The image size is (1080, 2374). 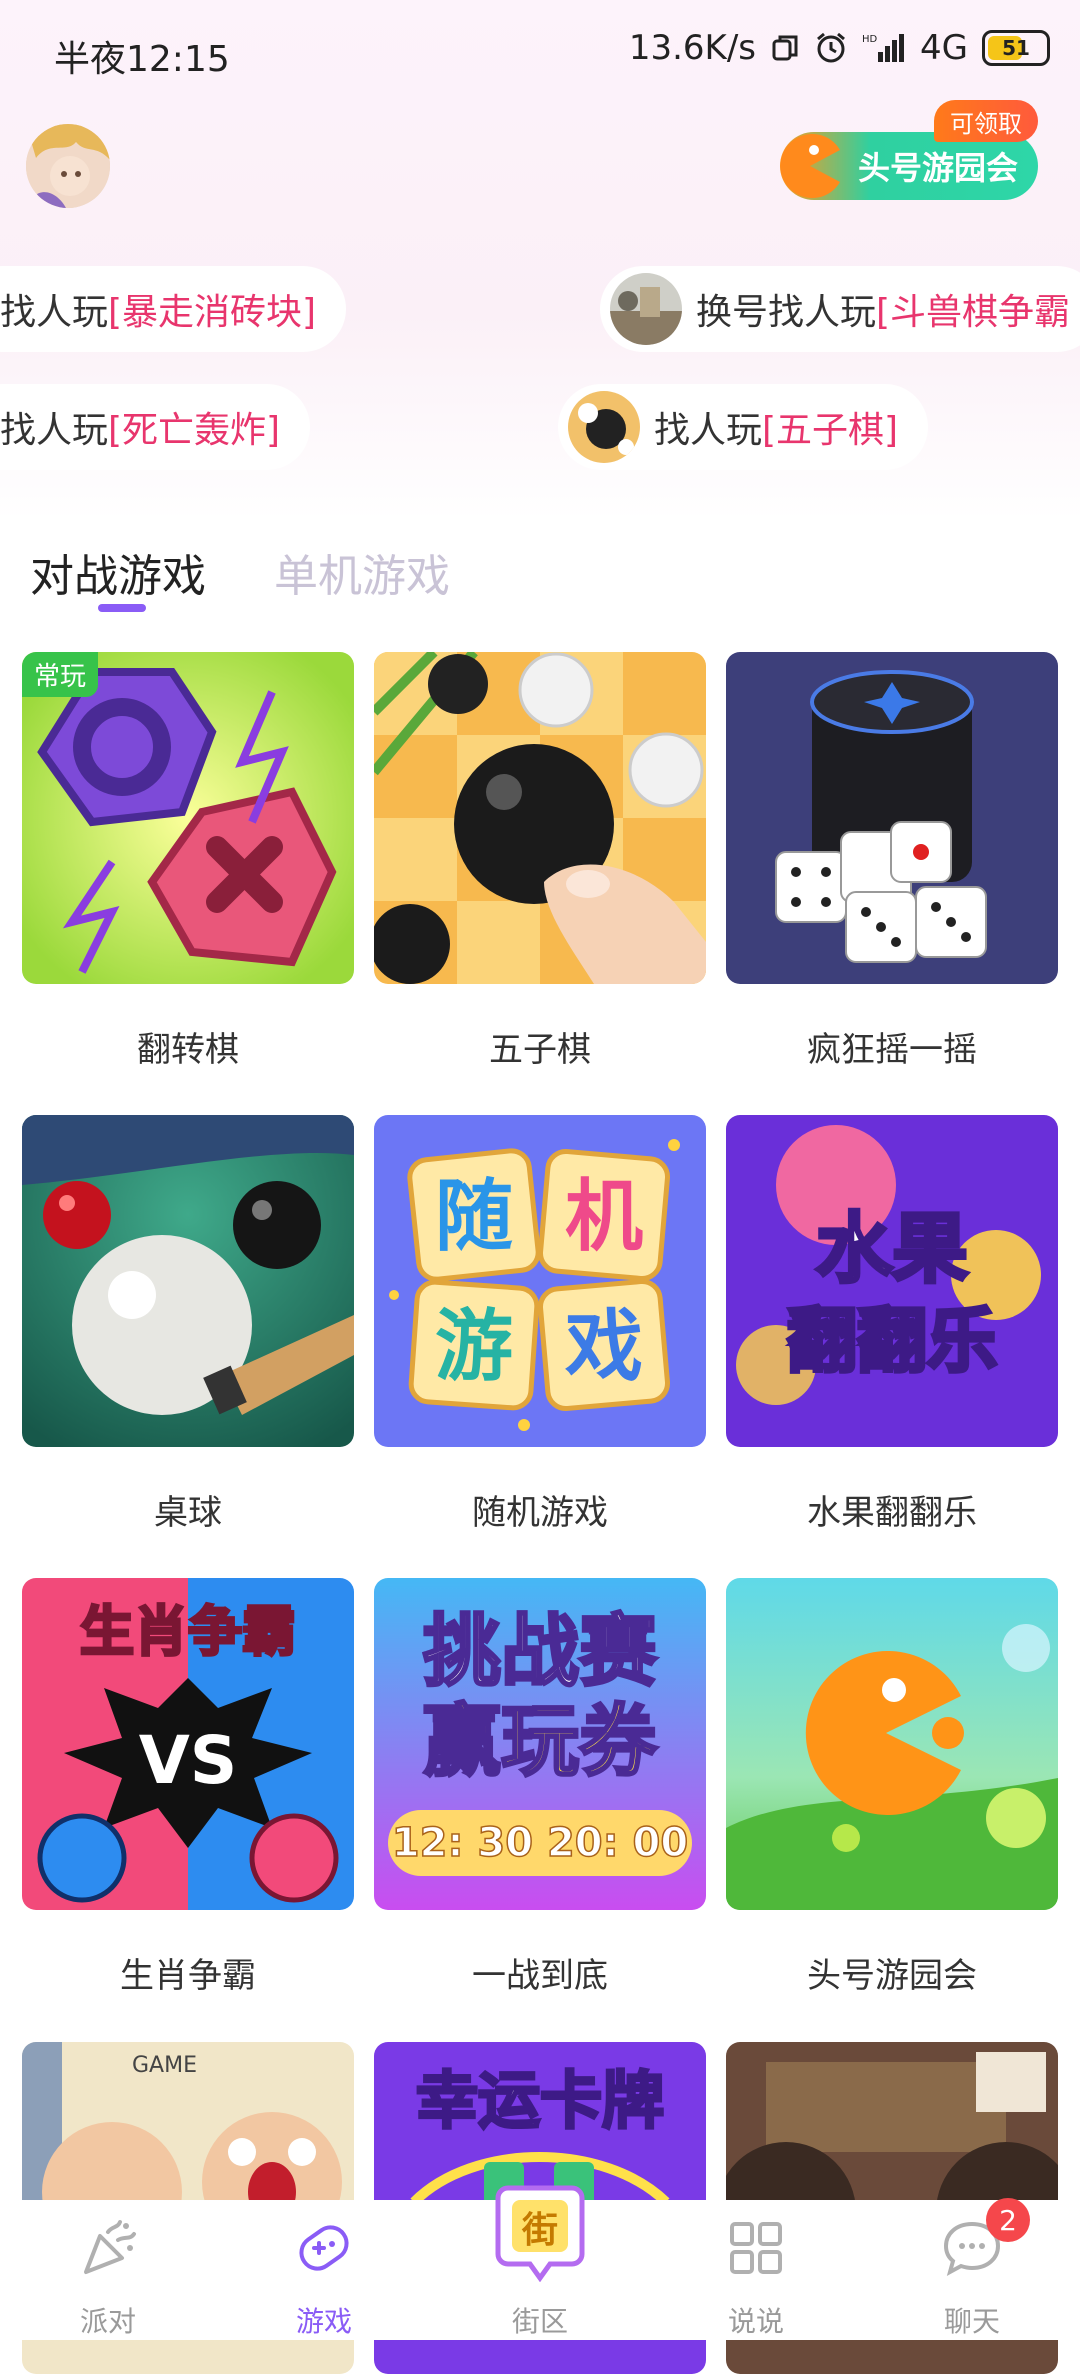 I want to click on avatar, so click(x=68, y=166).